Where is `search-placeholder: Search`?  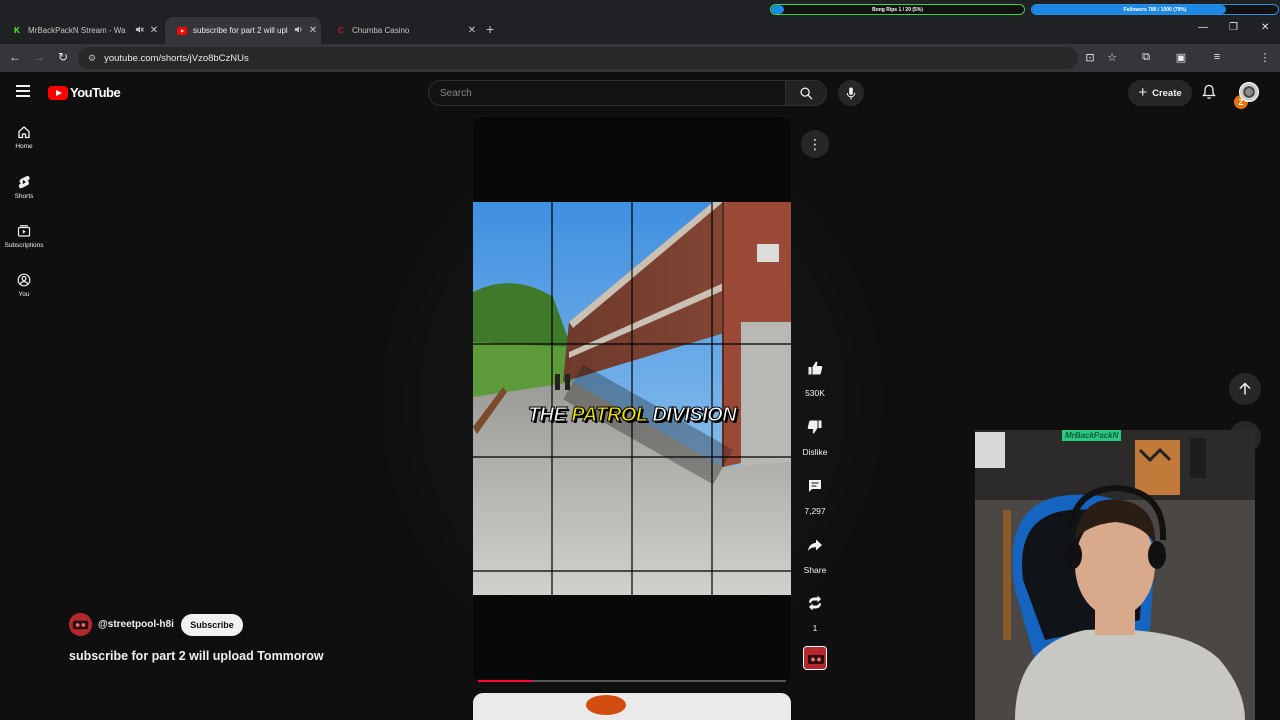 search-placeholder: Search is located at coordinates (456, 93).